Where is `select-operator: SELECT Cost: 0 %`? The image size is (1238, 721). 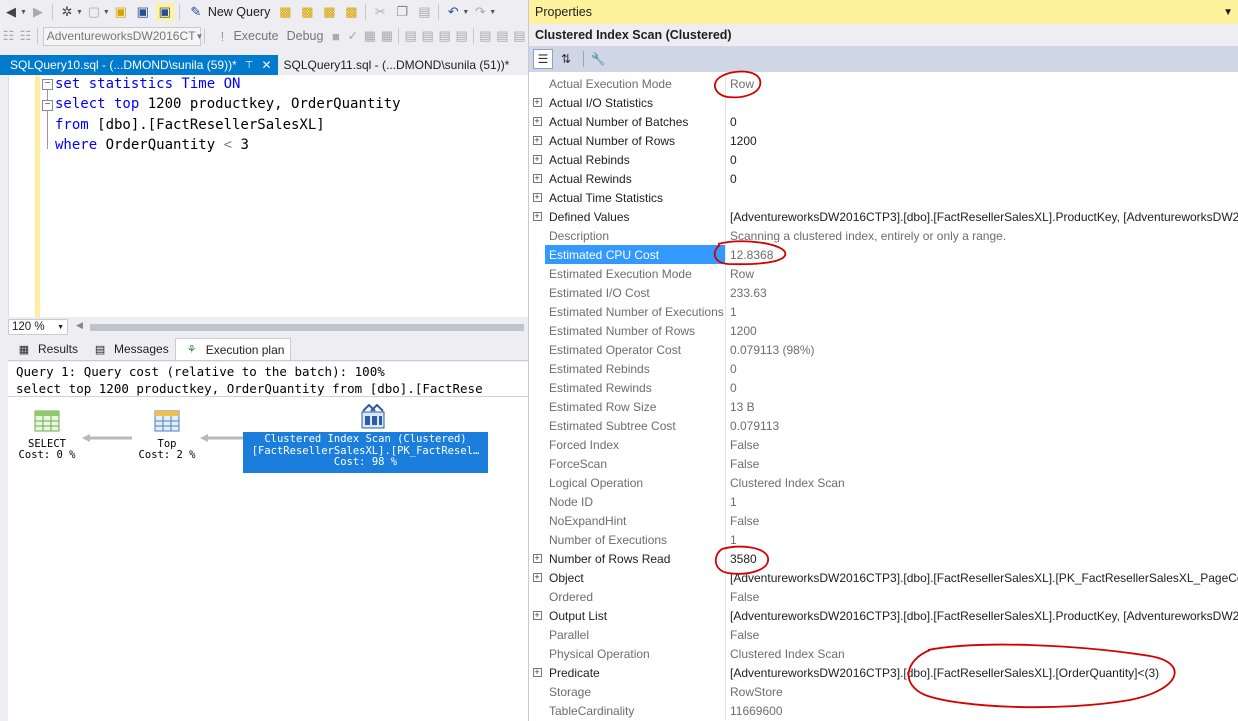 select-operator: SELECT Cost: 0 % is located at coordinates (47, 436).